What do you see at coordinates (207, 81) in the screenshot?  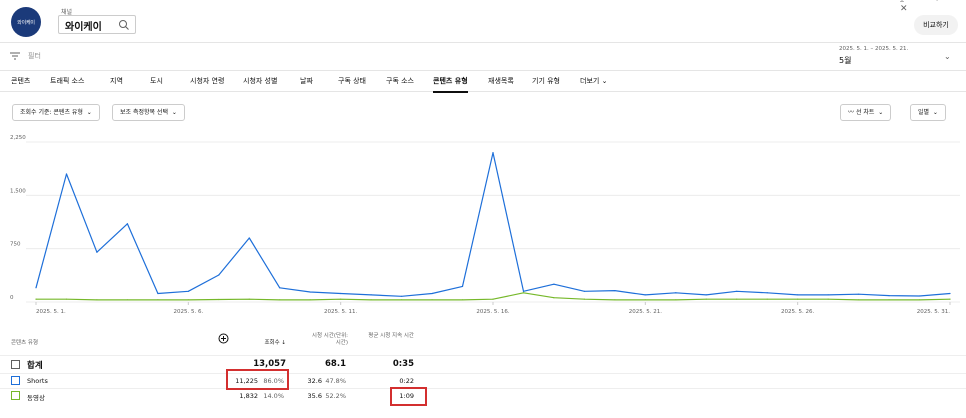 I see `tab-viewer-age: 시청자 연령` at bounding box center [207, 81].